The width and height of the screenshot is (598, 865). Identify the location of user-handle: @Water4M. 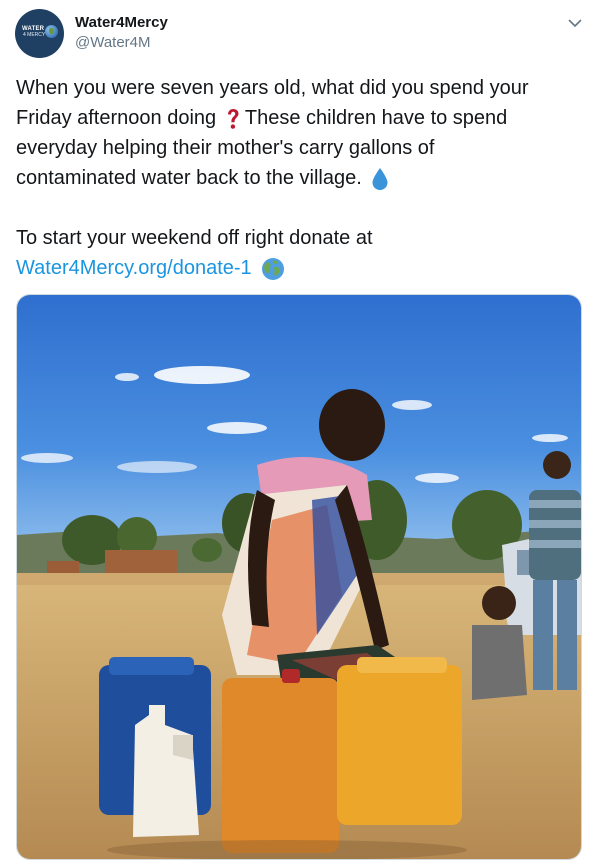
(113, 43).